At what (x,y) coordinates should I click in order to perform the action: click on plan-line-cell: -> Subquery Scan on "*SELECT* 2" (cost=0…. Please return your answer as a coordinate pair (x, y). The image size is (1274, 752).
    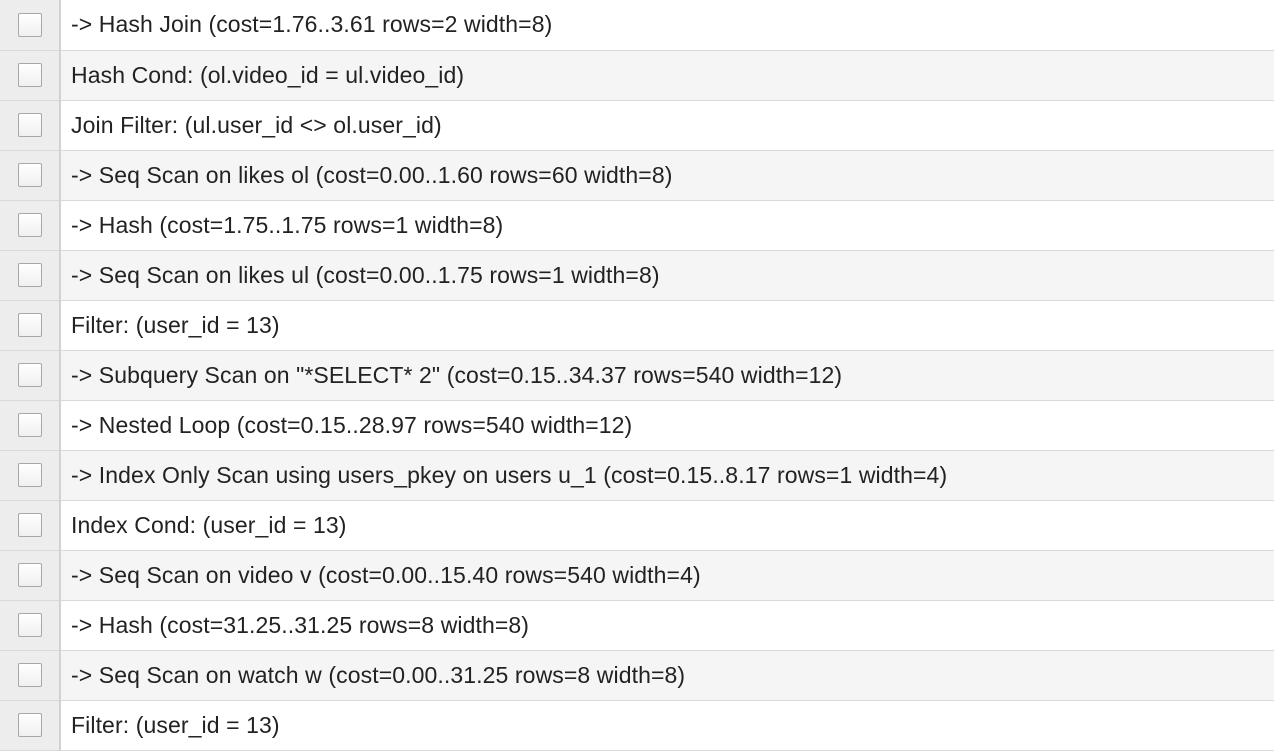
    Looking at the image, I should click on (667, 375).